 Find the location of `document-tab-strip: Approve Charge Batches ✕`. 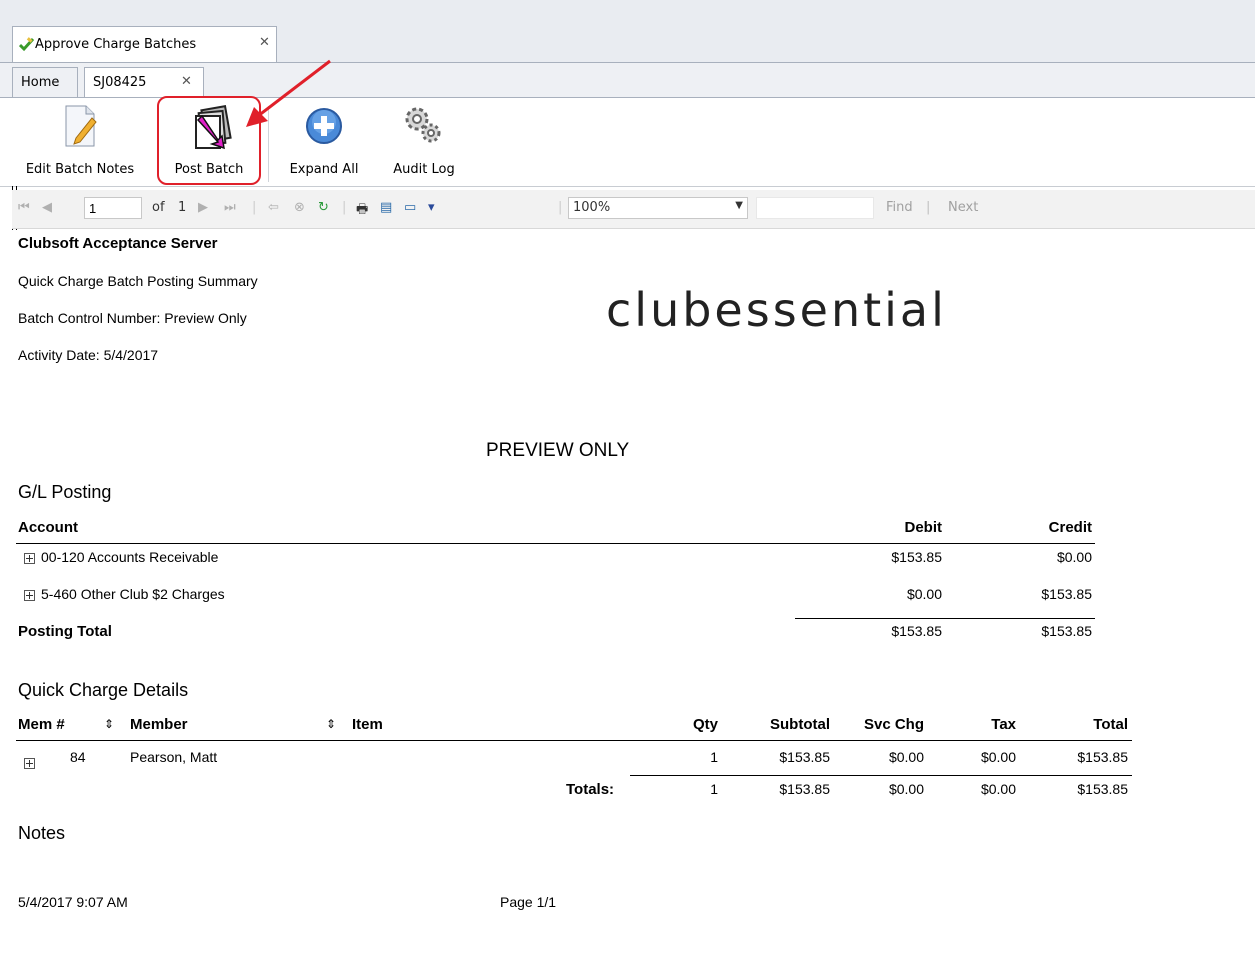

document-tab-strip: Approve Charge Batches ✕ is located at coordinates (627, 31).